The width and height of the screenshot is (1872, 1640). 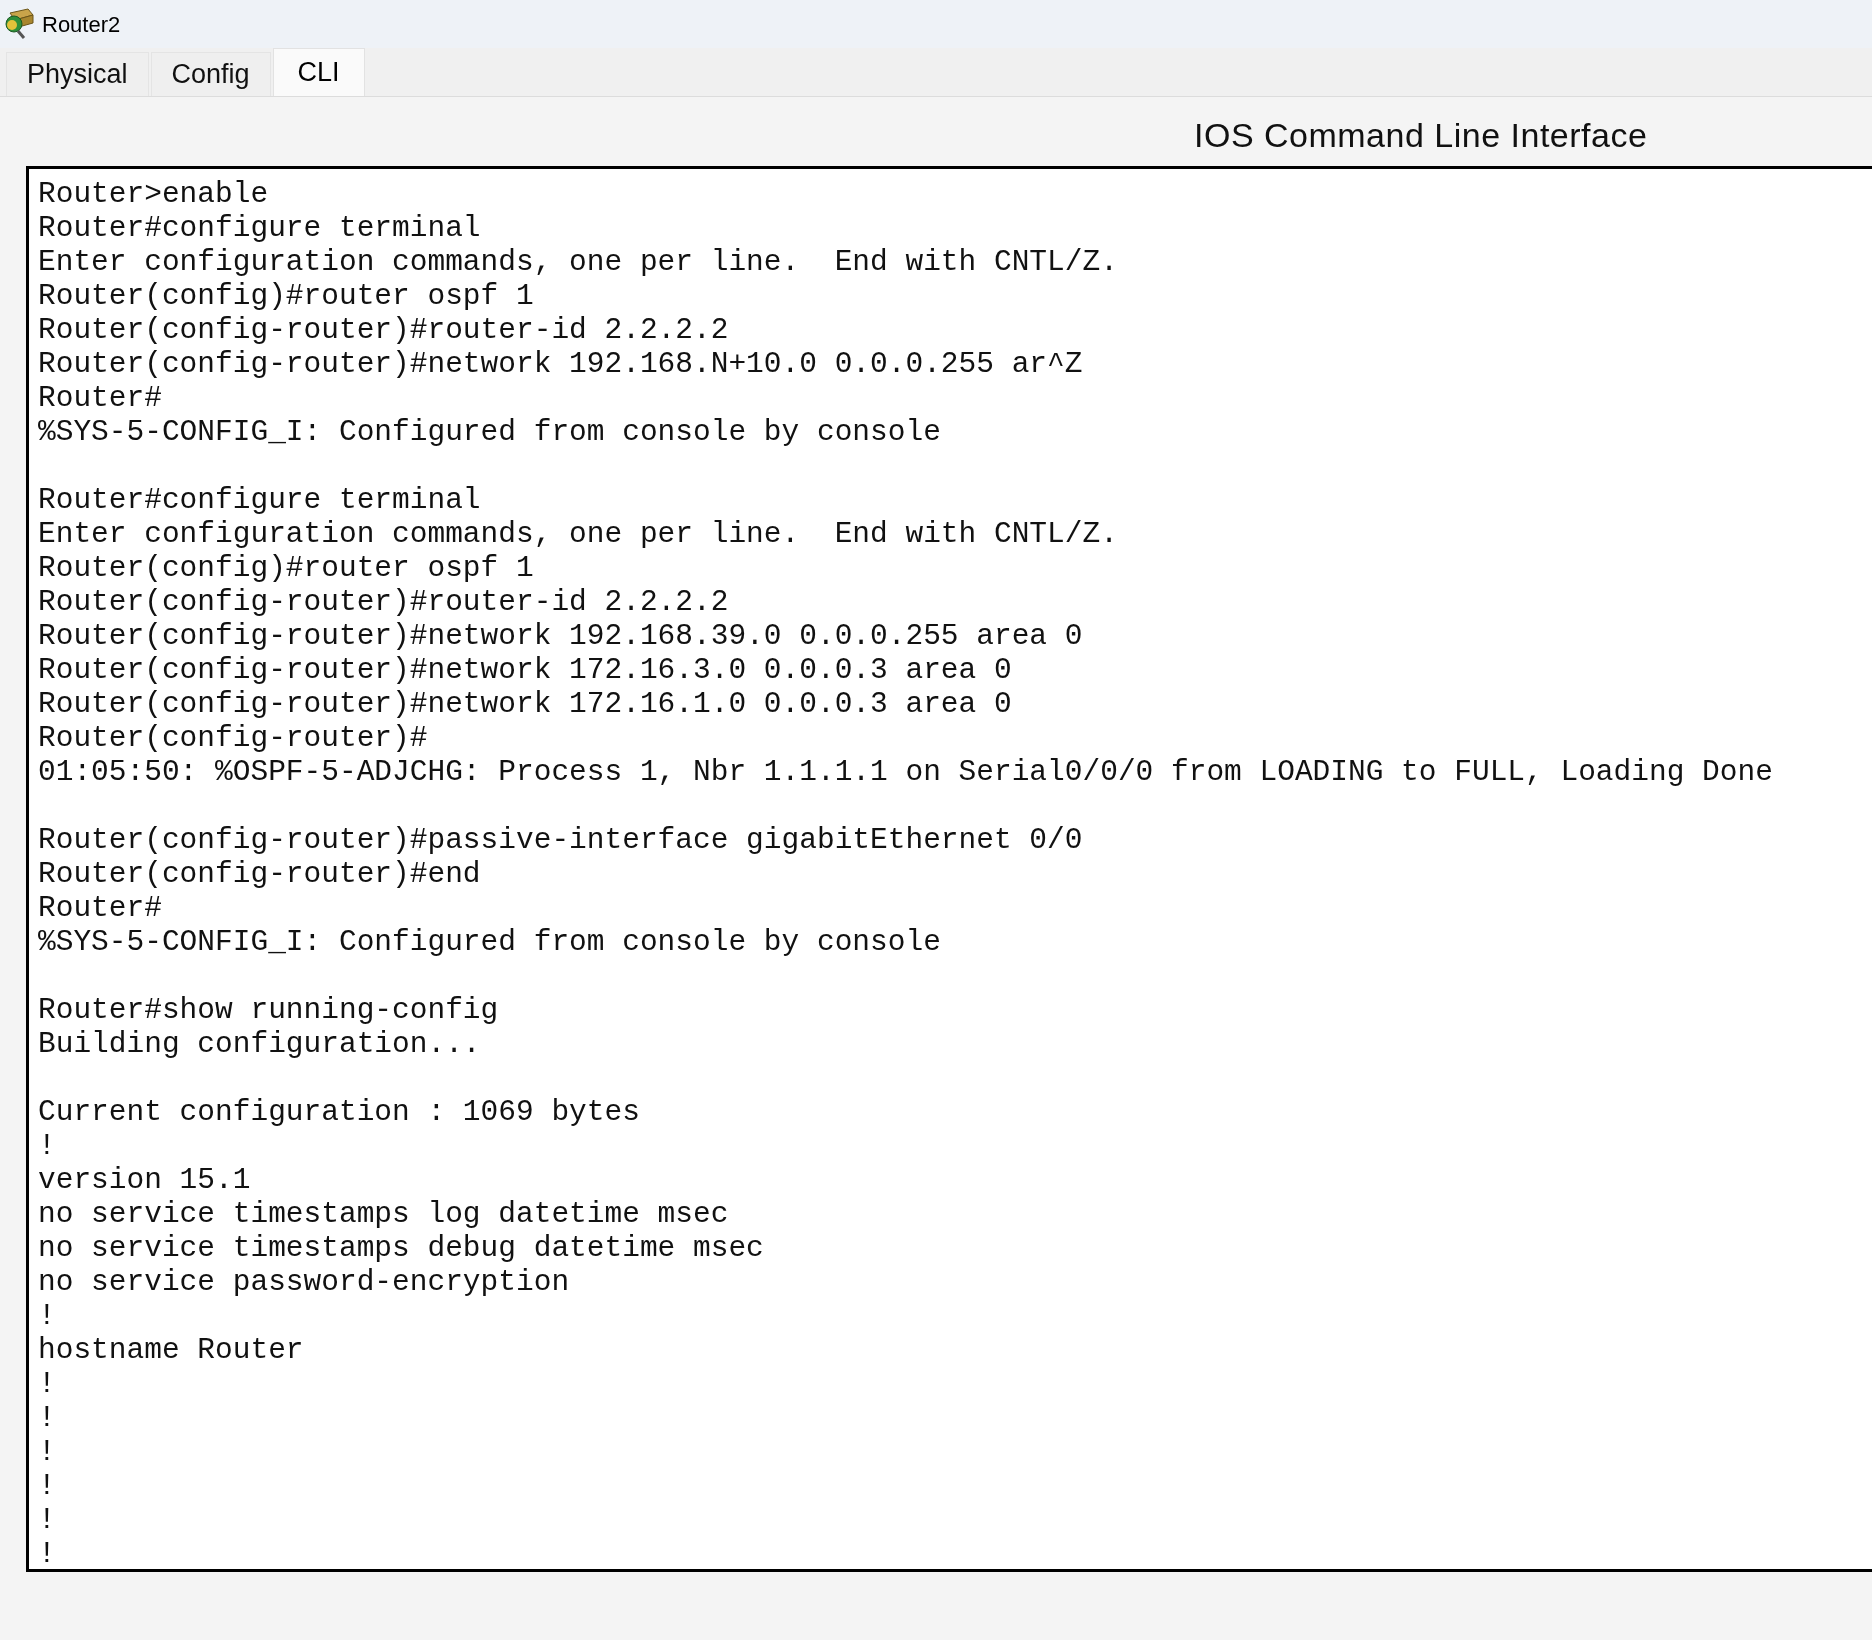 I want to click on terminal-line: no service timestamps debug datetime msec, so click(x=401, y=1248).